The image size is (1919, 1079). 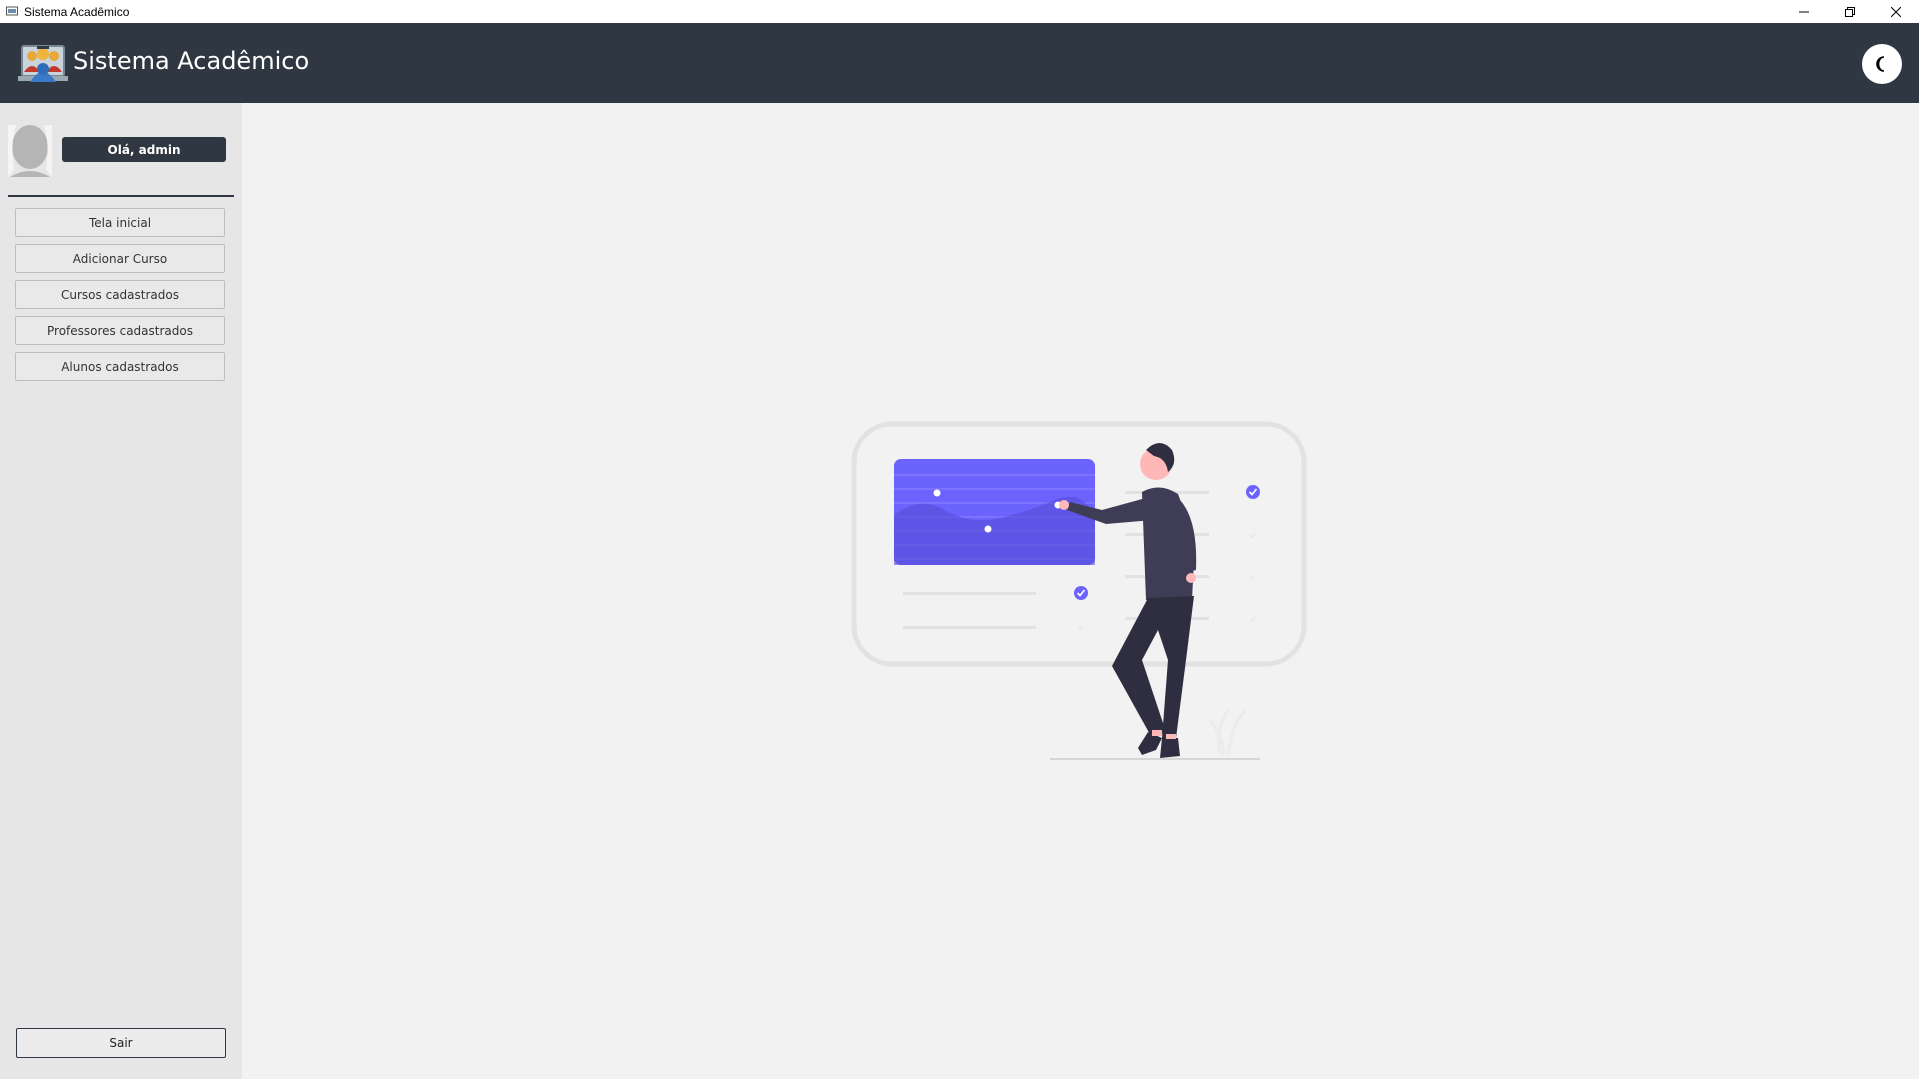 I want to click on sidebar-item-professores-cadastrados: Professores cadastrados, so click(x=120, y=330).